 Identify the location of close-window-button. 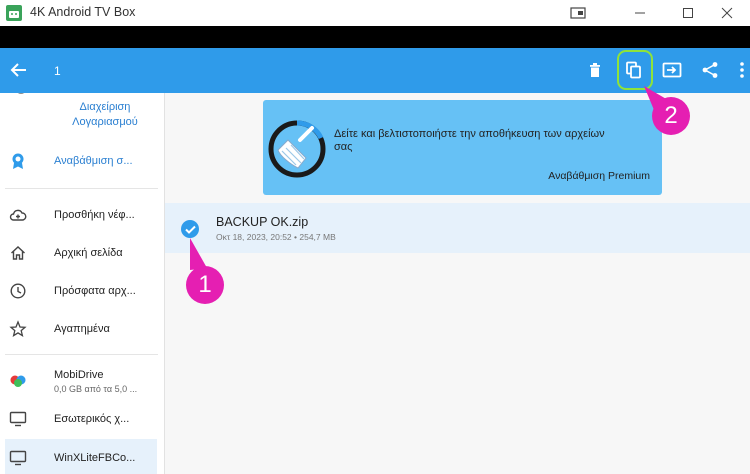
(727, 13).